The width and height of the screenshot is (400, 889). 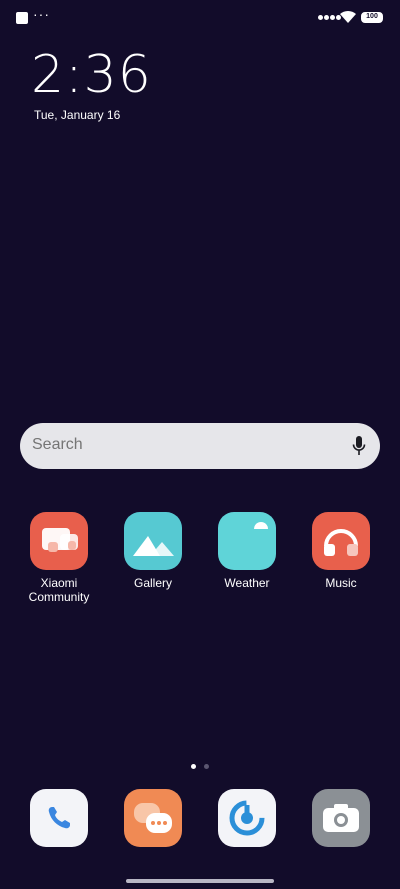 I want to click on page-dot-active, so click(x=193, y=766).